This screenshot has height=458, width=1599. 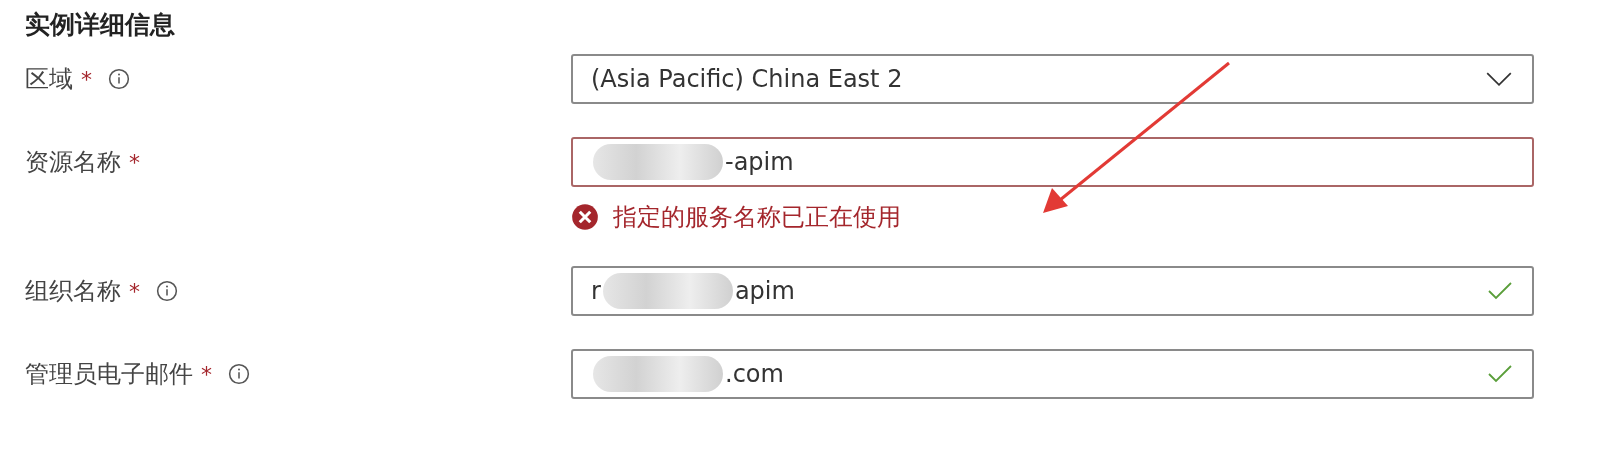 I want to click on field-label: 资源名称, so click(x=73, y=162).